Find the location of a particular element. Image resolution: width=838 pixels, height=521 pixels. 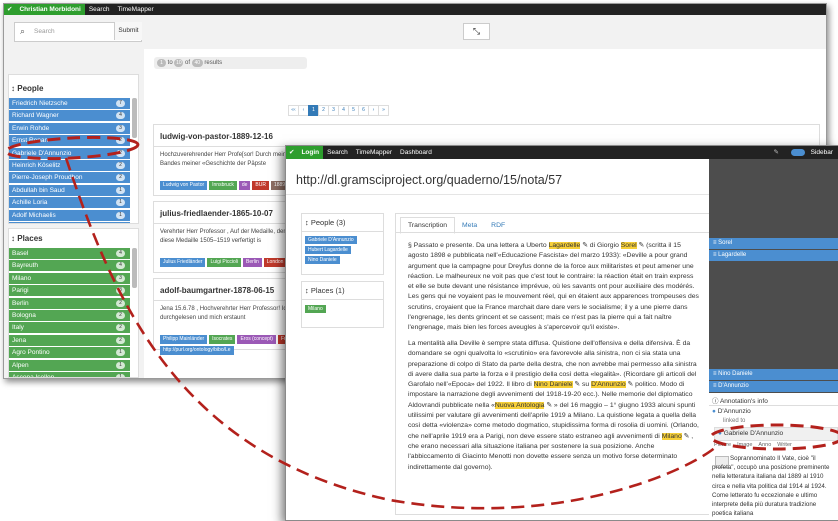

facet-item-label: Alpen is located at coordinates (20, 365).